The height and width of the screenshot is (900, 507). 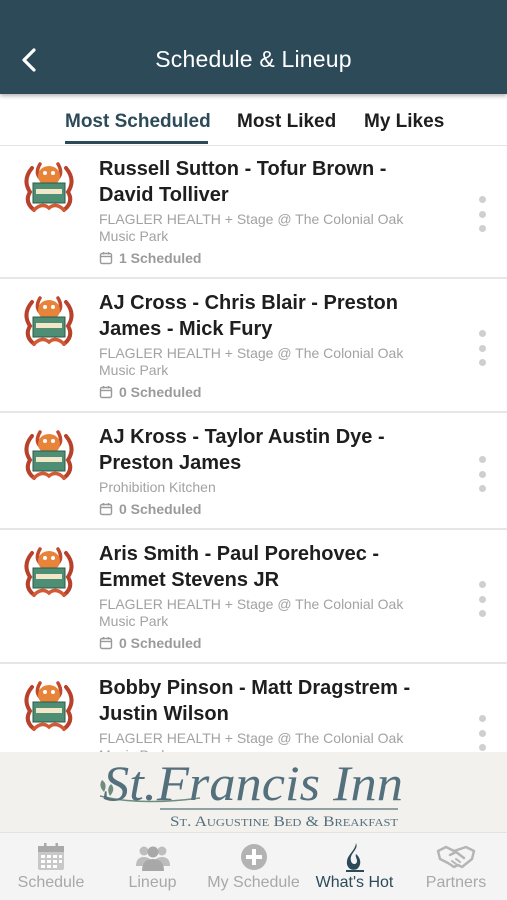 I want to click on active-tab-indicator, so click(x=136, y=142).